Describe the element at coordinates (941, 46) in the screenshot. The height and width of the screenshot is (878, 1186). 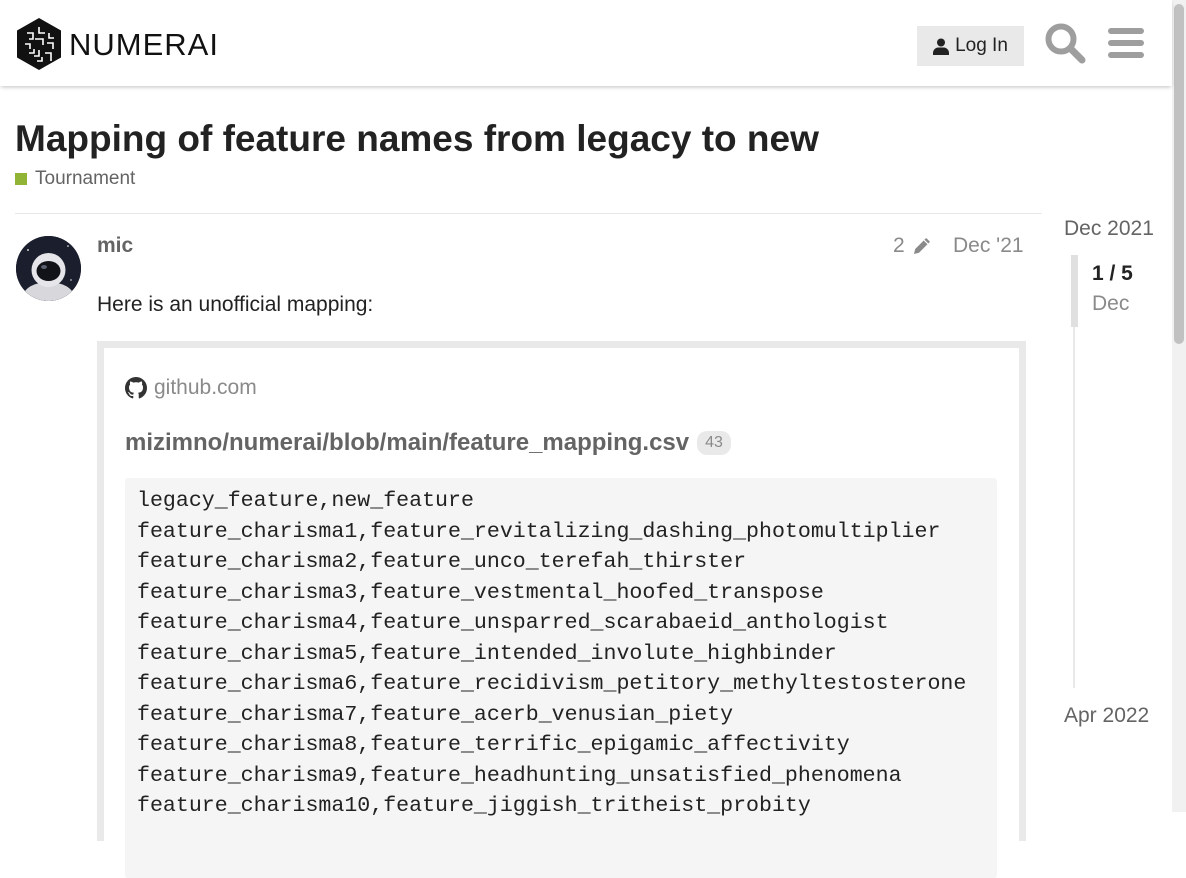
I see `user-icon` at that location.